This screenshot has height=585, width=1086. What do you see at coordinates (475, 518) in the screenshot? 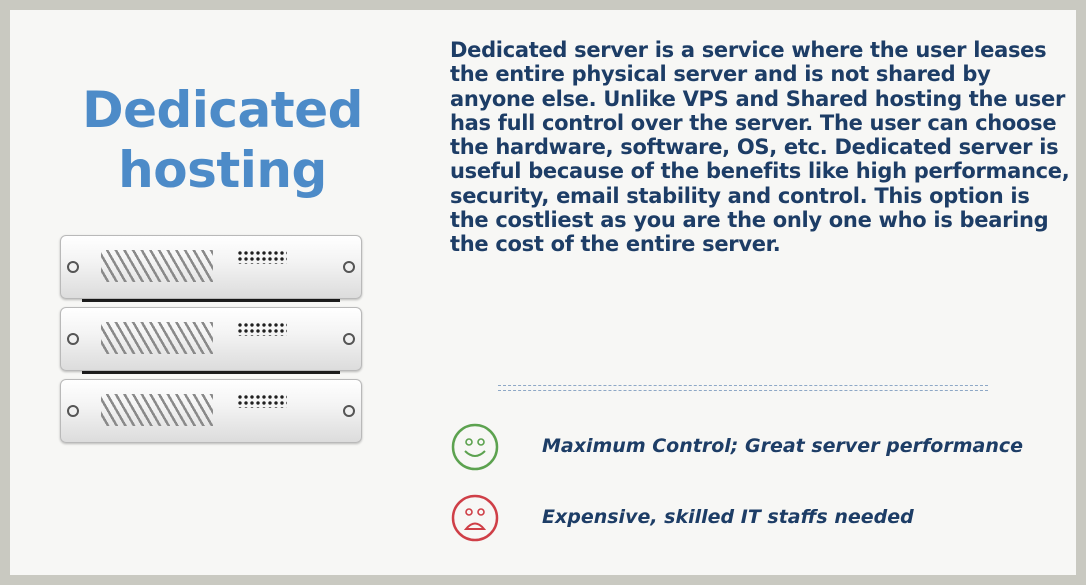
I see `sad-face-icon` at bounding box center [475, 518].